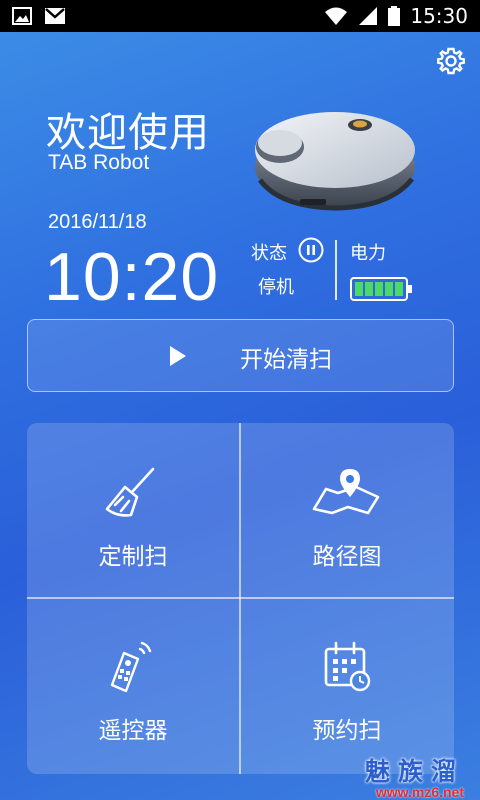  What do you see at coordinates (133, 731) in the screenshot?
I see `tile-remote-control-label: 遥控器` at bounding box center [133, 731].